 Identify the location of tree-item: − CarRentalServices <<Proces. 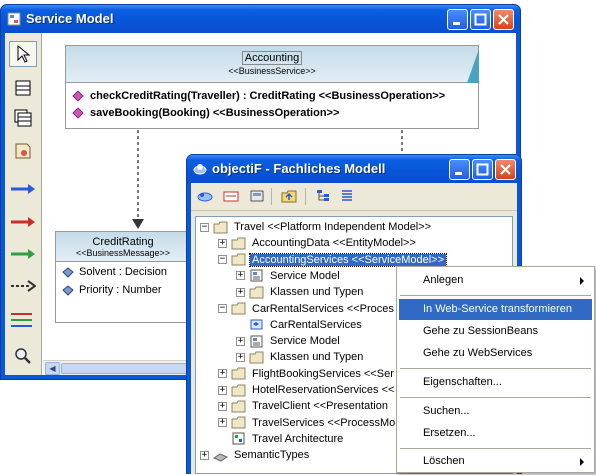
(307, 309).